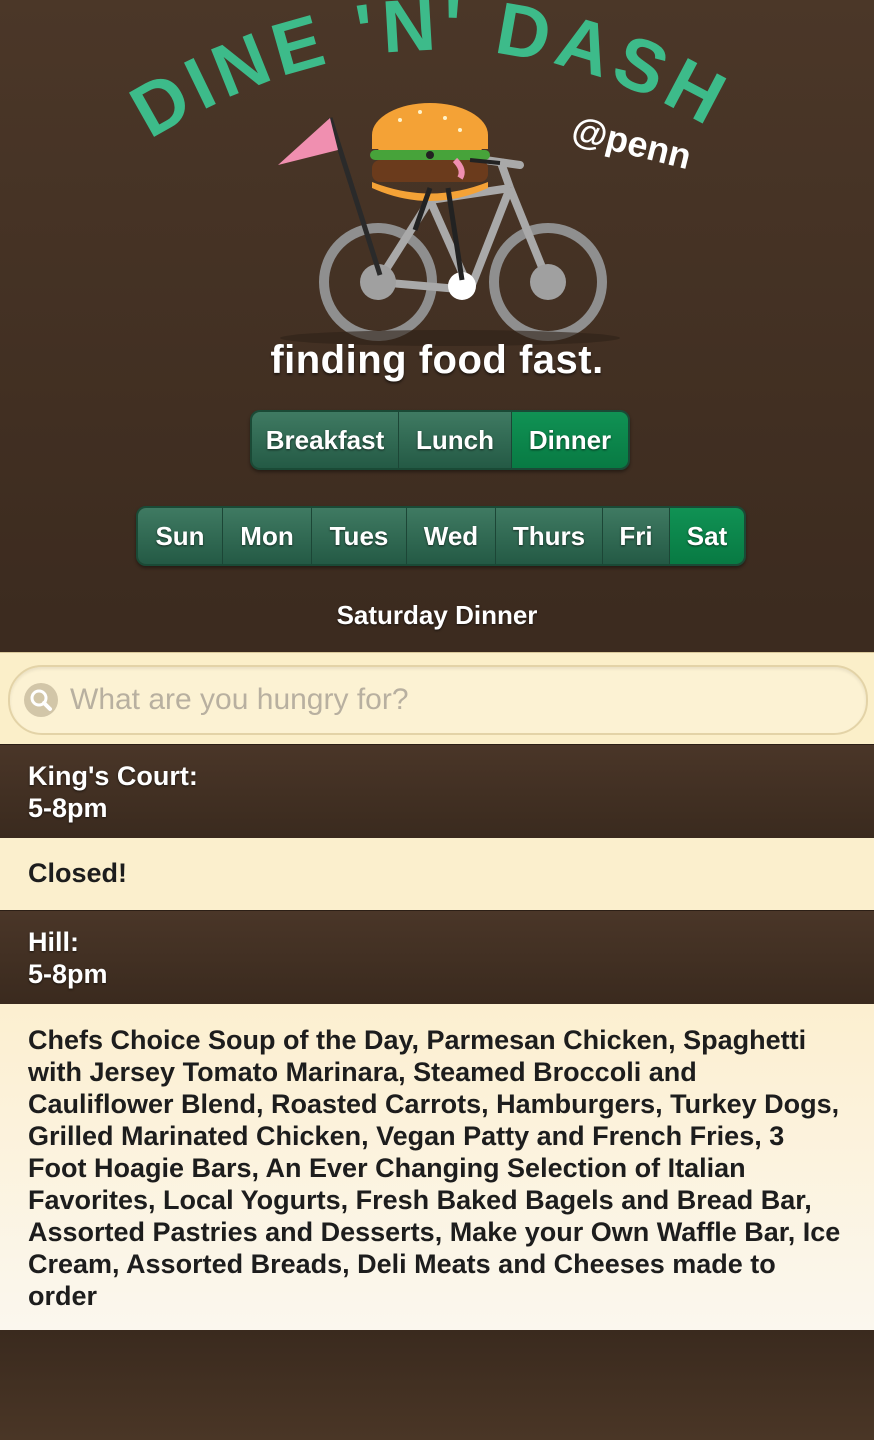 The height and width of the screenshot is (1440, 874). What do you see at coordinates (325, 440) in the screenshot?
I see `meal-button-breakfast: Breakfast` at bounding box center [325, 440].